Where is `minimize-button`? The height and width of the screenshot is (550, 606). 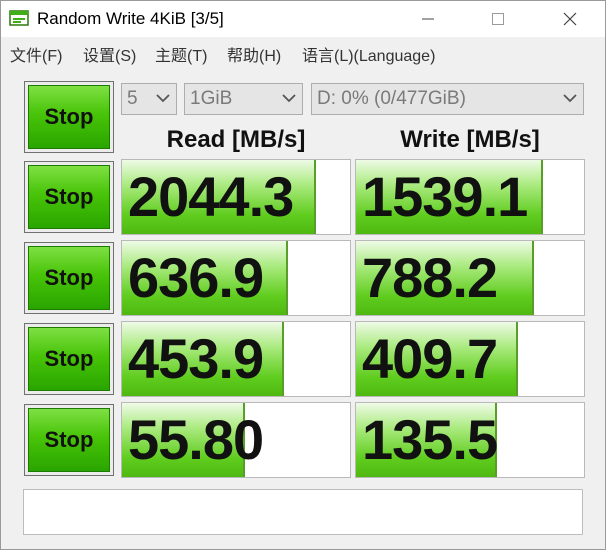
minimize-button is located at coordinates (428, 19).